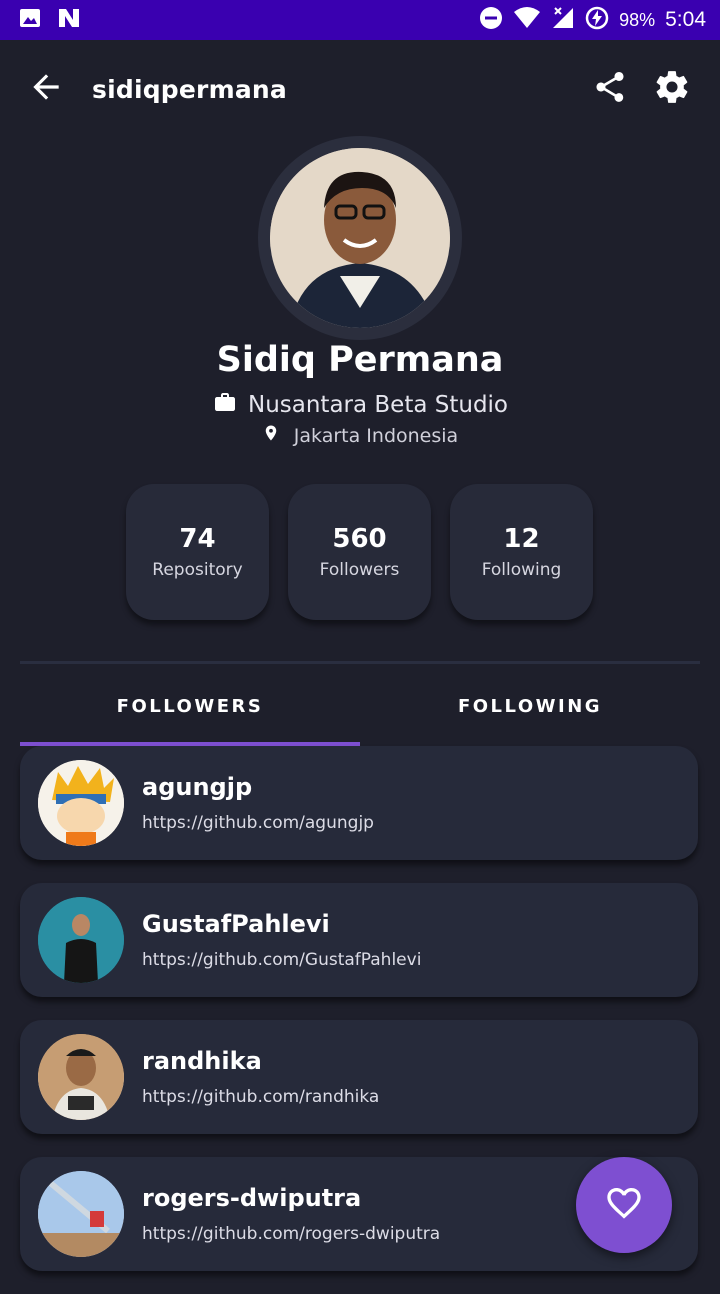 Image resolution: width=720 pixels, height=1294 pixels. I want to click on tab-followers: FOLLOWERS, so click(190, 706).